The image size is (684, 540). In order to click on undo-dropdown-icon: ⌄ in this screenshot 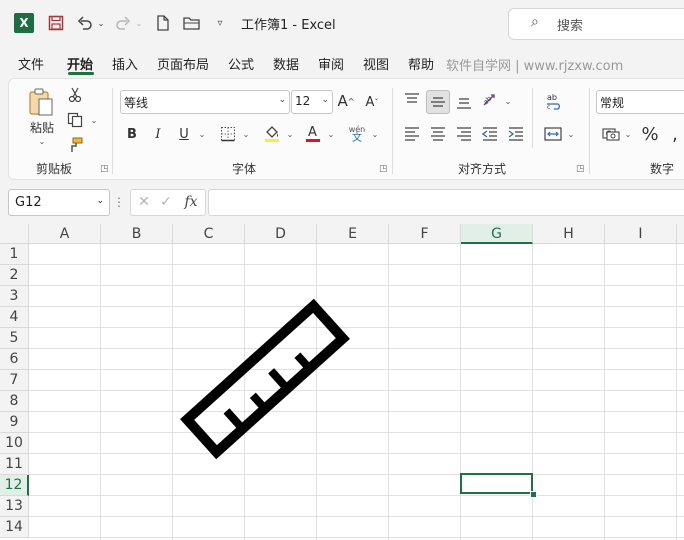, I will do `click(101, 23)`.